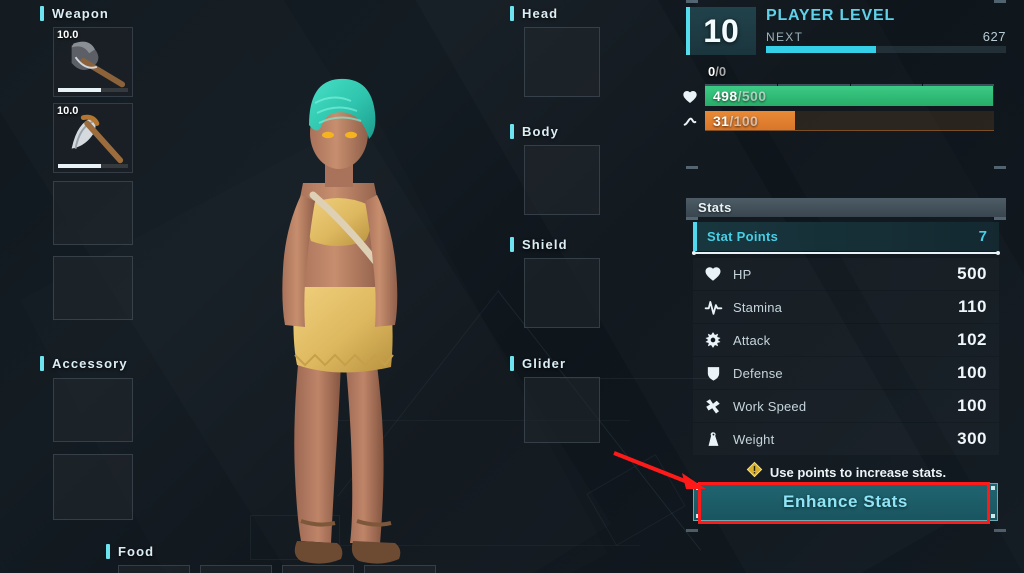 The height and width of the screenshot is (573, 1024). I want to click on tier-bar-row: 0/0, so click(846, 75).